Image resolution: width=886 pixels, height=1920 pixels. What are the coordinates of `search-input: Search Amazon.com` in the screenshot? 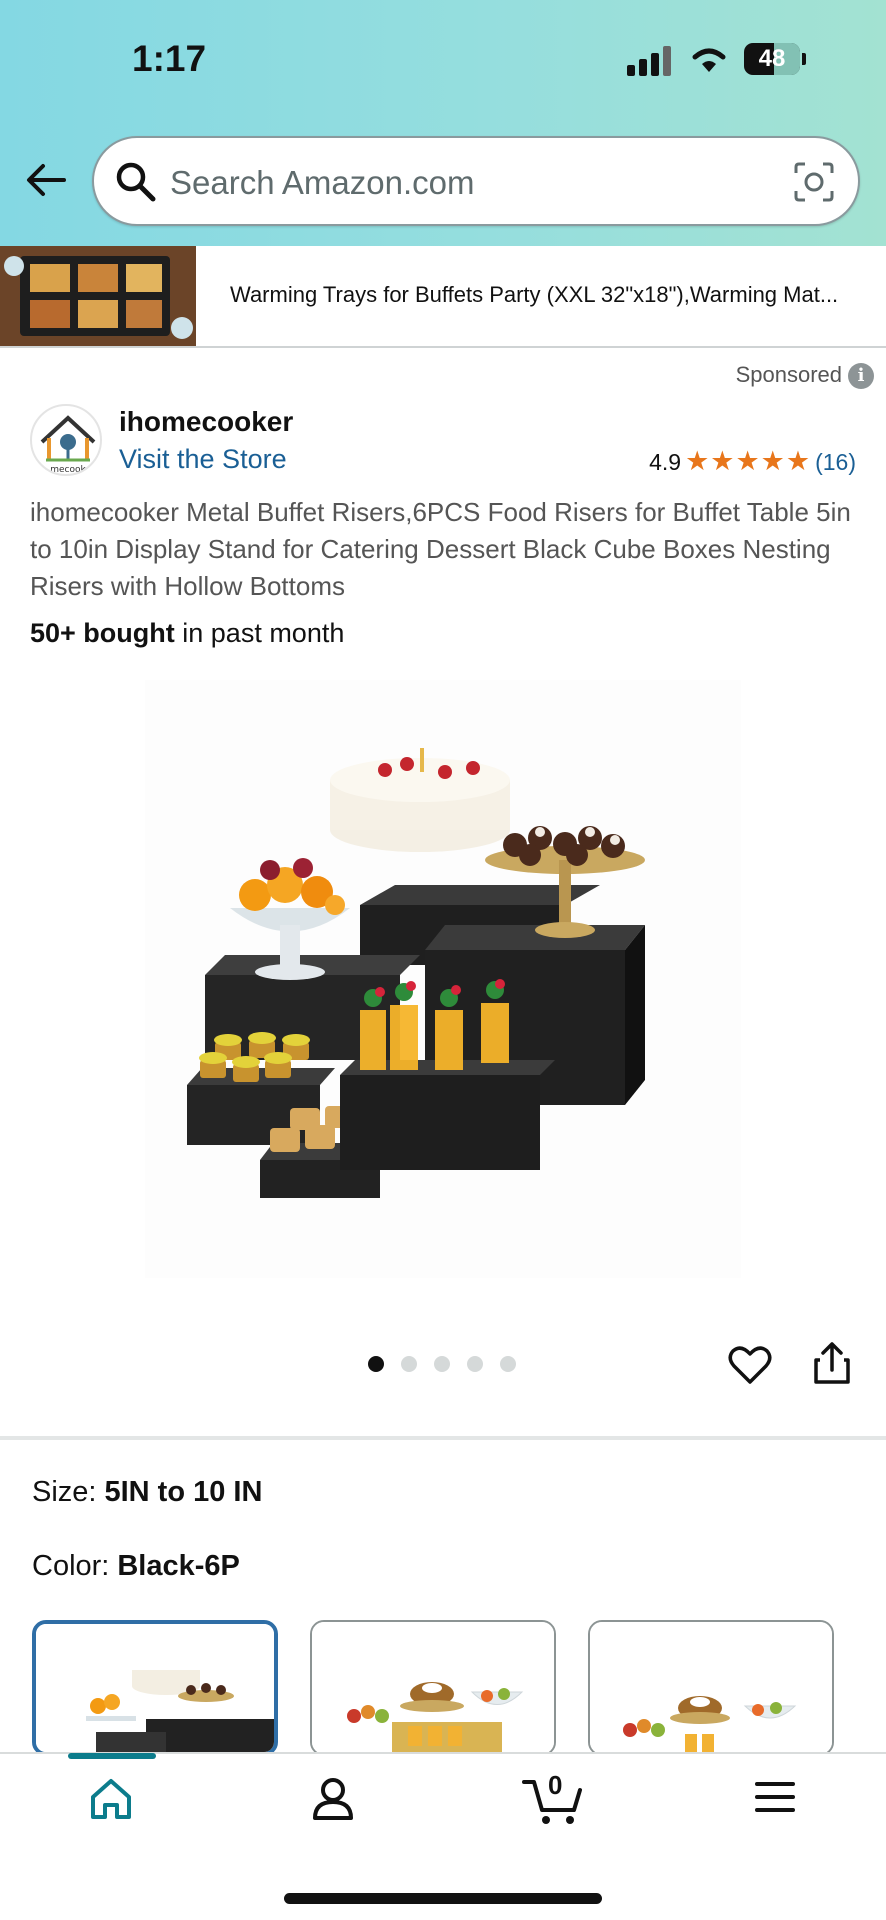 It's located at (322, 183).